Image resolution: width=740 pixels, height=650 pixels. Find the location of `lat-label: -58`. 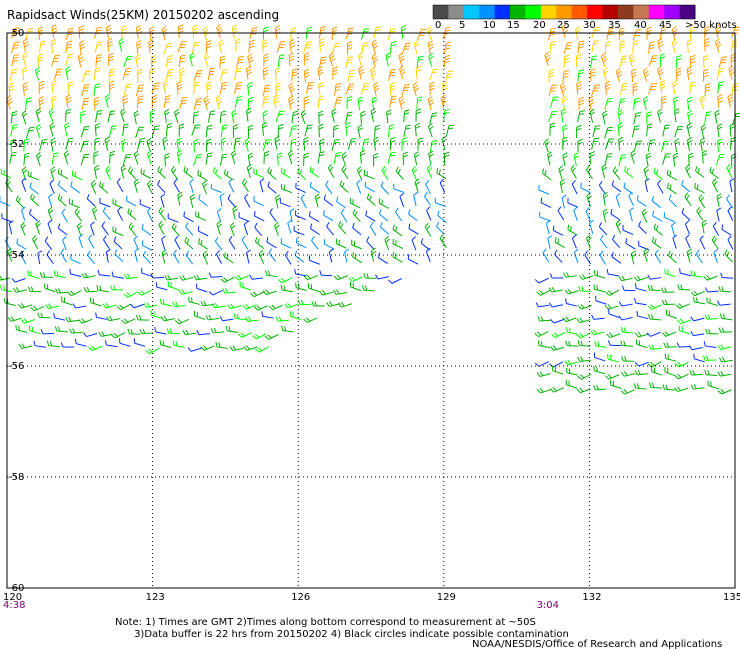

lat-label: -58 is located at coordinates (16, 477).